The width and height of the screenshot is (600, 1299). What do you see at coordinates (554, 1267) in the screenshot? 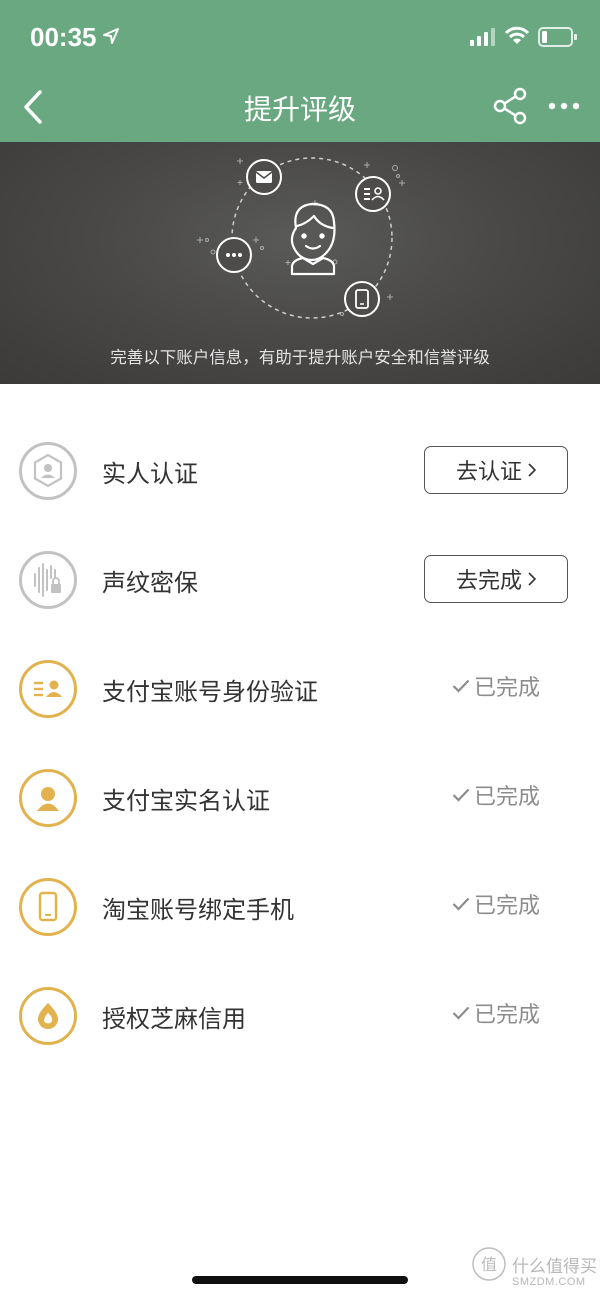
I see `watermark-title: 什么值得买` at bounding box center [554, 1267].